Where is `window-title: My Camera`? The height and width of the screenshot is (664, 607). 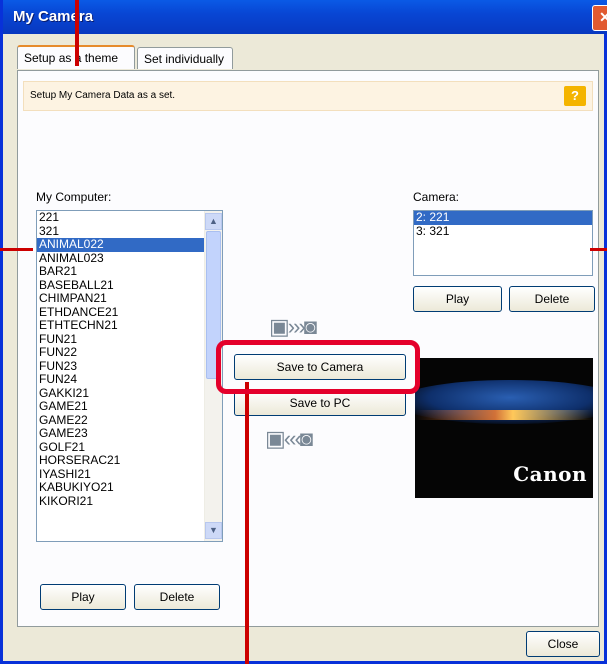
window-title: My Camera is located at coordinates (53, 16).